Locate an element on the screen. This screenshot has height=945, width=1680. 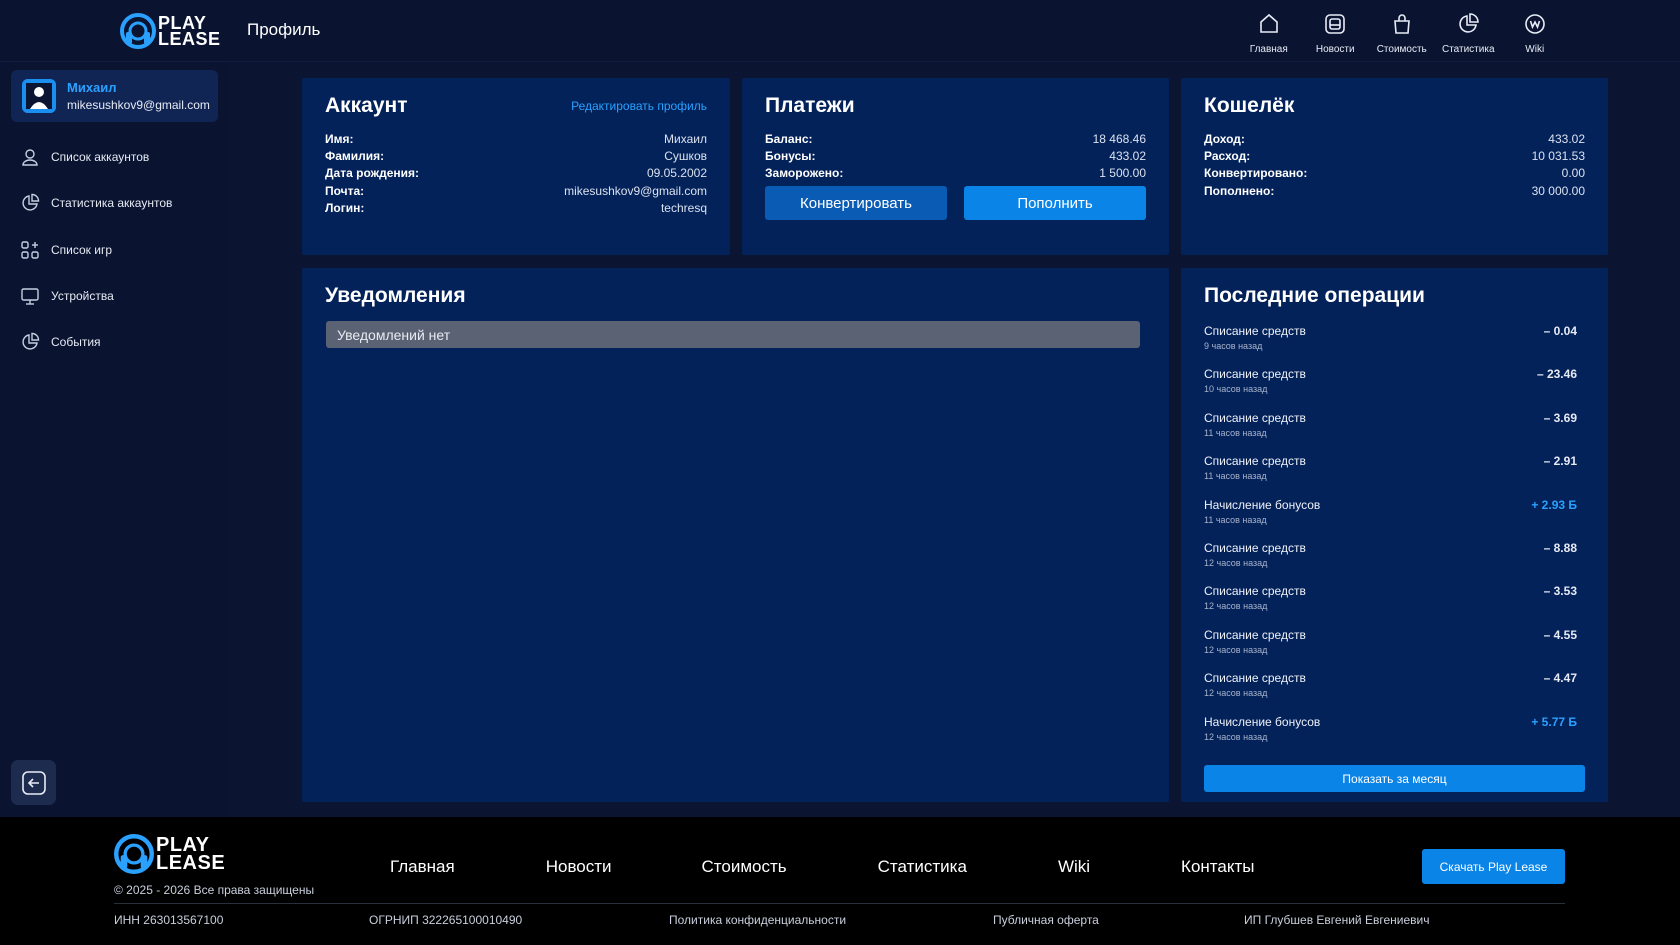
topnav-news-label: Новости is located at coordinates (1335, 49).